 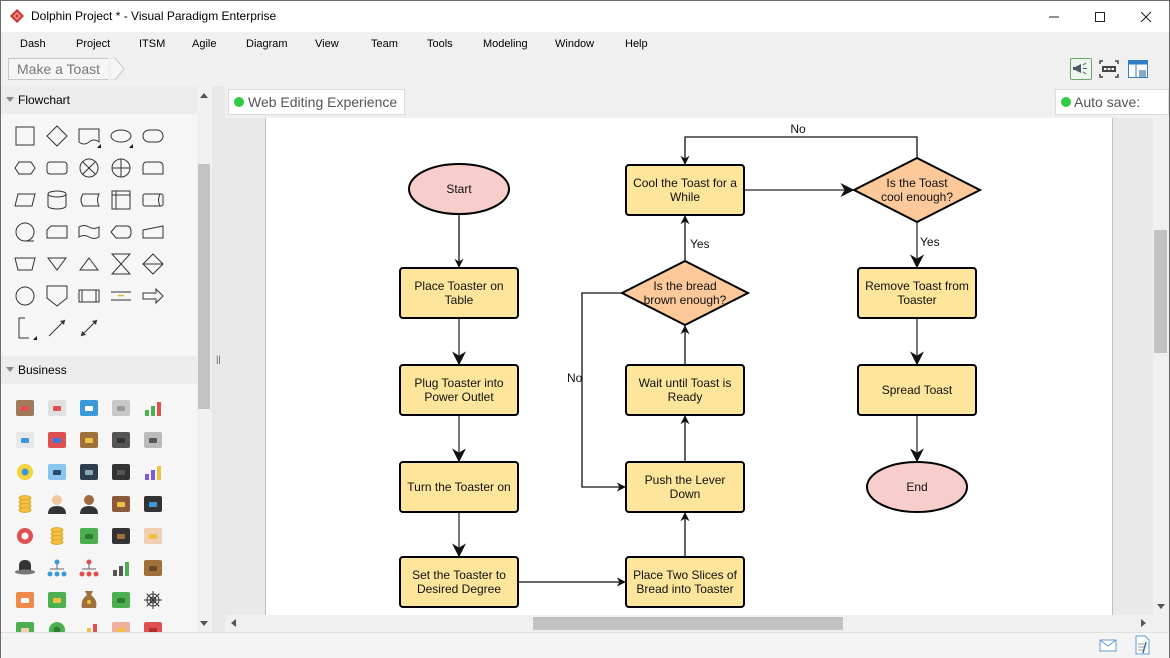 I want to click on gold-bars-icon, so click(x=57, y=536).